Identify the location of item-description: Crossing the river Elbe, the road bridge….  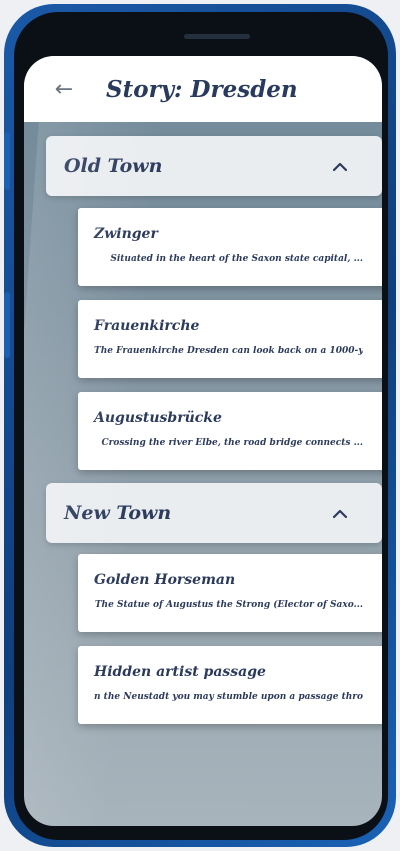
(232, 443).